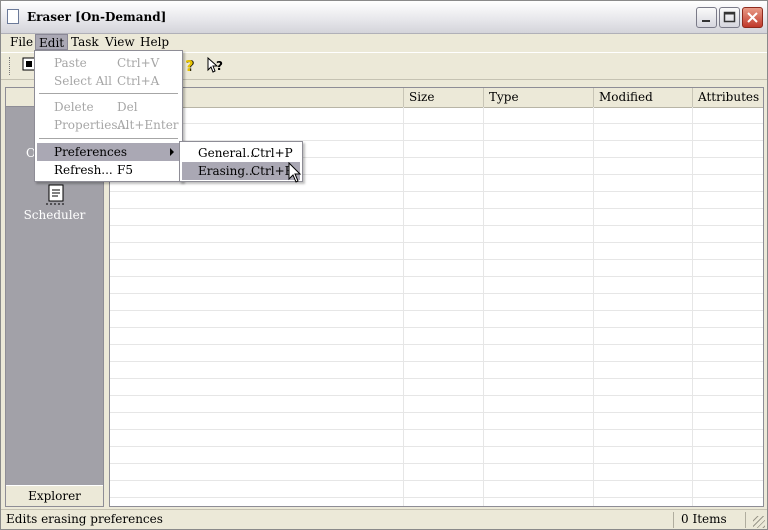  Describe the element at coordinates (443, 97) in the screenshot. I see `column-size: Size` at that location.